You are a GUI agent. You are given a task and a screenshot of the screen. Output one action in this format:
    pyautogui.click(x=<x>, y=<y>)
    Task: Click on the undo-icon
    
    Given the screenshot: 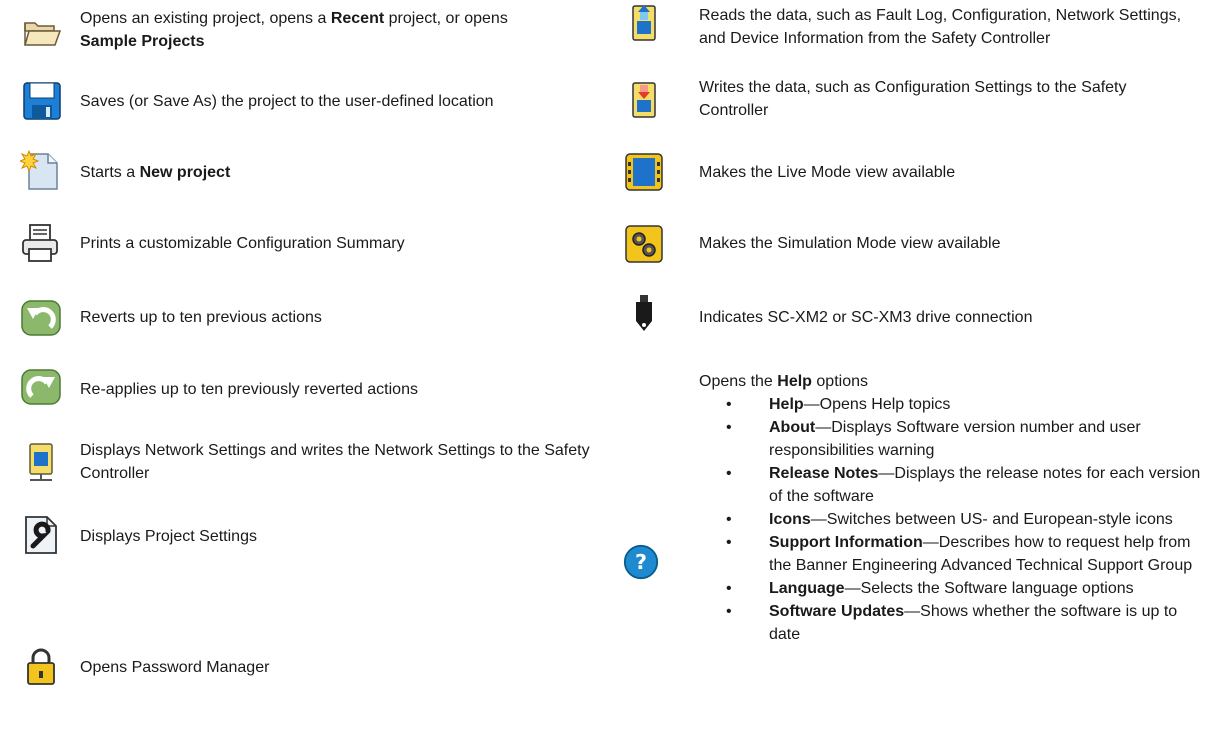 What is the action you would take?
    pyautogui.click(x=41, y=318)
    